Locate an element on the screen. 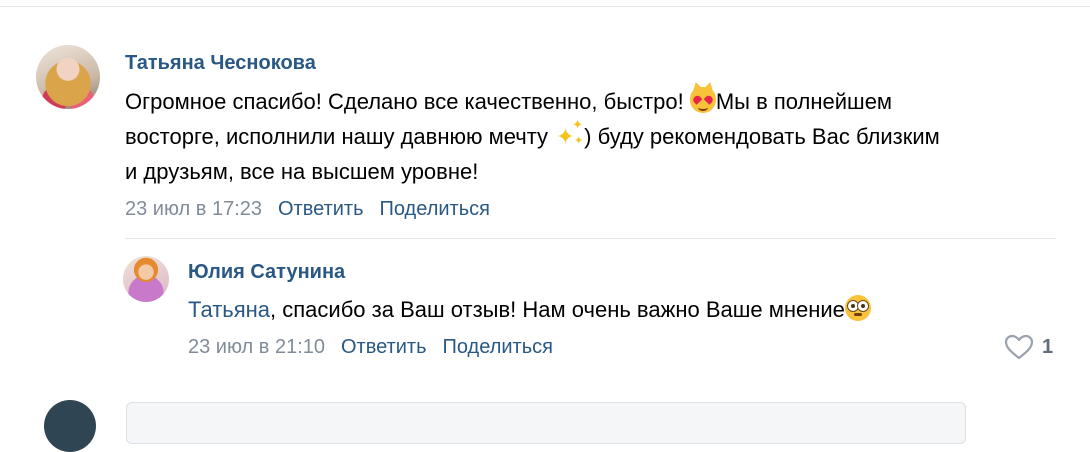 The width and height of the screenshot is (1090, 452). thread-divider is located at coordinates (590, 238).